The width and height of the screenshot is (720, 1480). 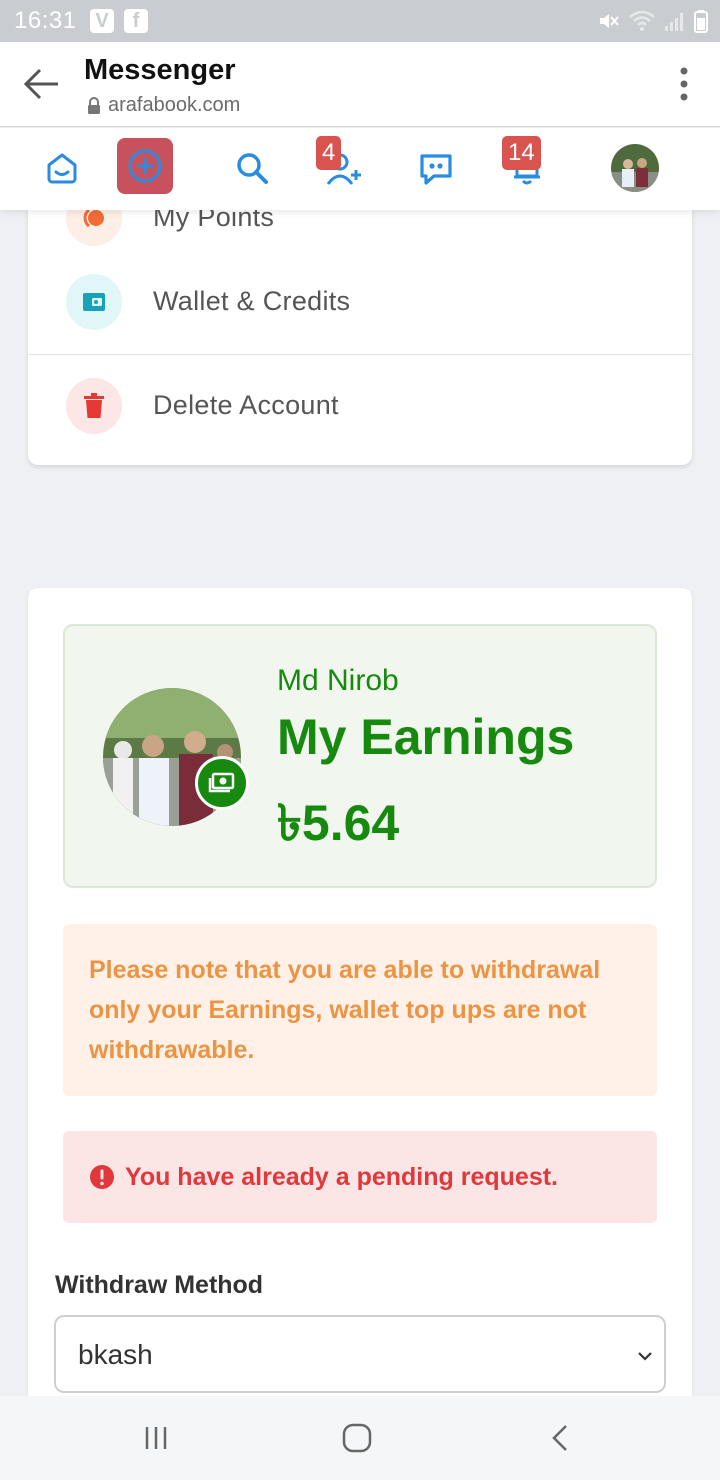 What do you see at coordinates (338, 823) in the screenshot?
I see `earnings-amount: ৳5.64` at bounding box center [338, 823].